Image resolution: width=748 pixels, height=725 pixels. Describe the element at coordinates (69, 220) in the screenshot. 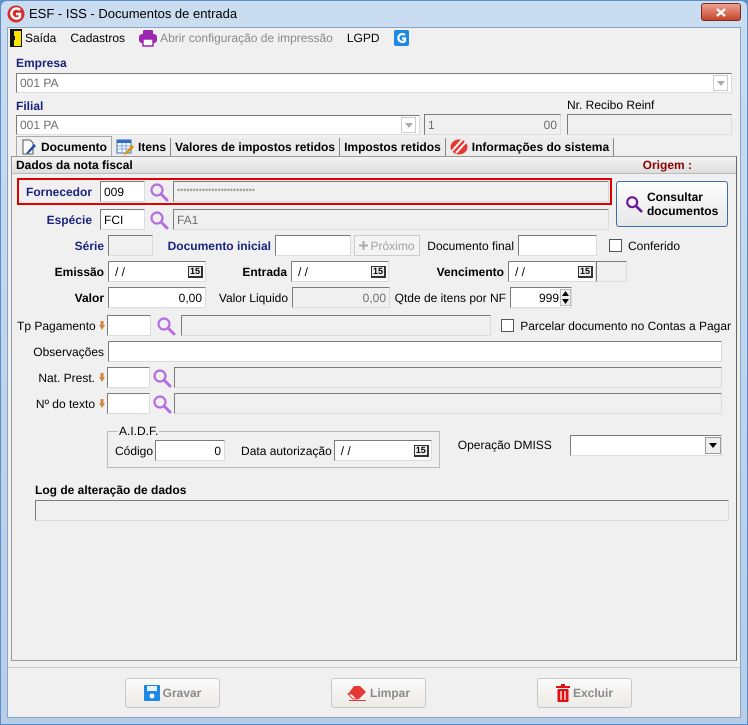

I see `field-label: Espécie` at that location.